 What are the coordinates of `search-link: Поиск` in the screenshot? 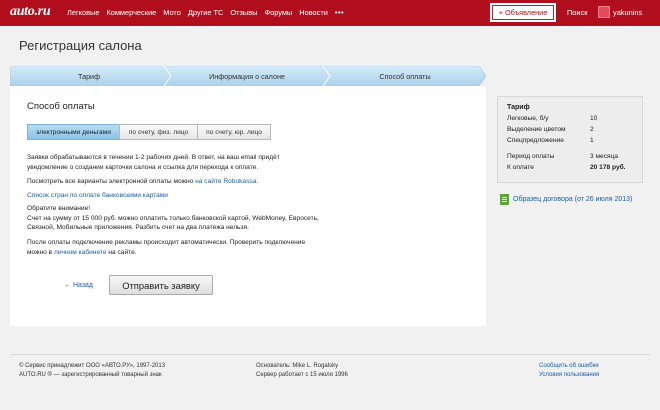 It's located at (577, 12).